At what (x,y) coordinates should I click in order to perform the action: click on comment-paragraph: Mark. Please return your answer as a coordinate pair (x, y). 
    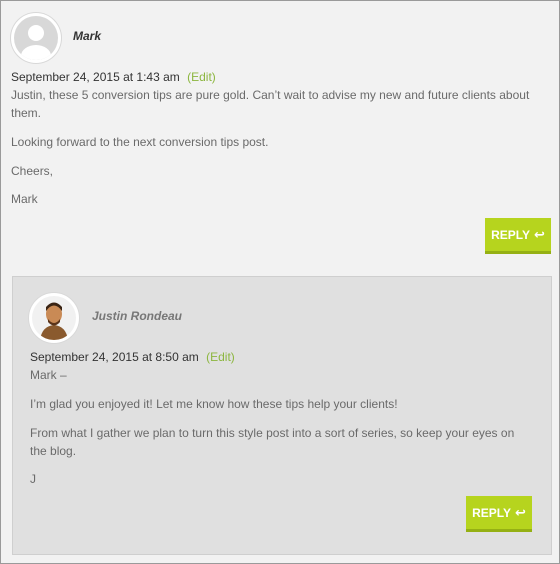
    Looking at the image, I should click on (24, 199).